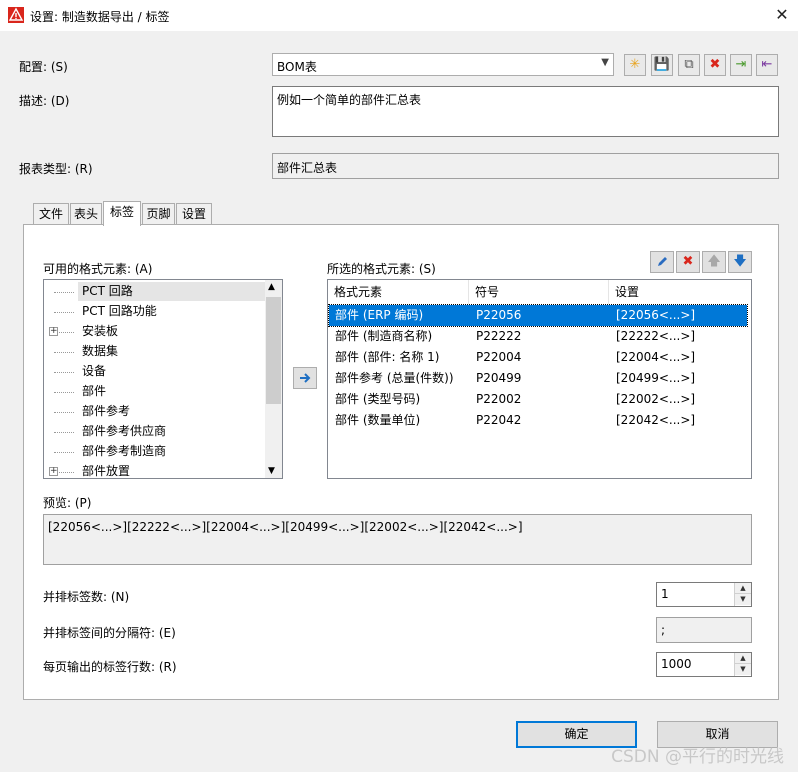 Image resolution: width=798 pixels, height=772 pixels. Describe the element at coordinates (379, 315) in the screenshot. I see `cell-element: 部件 (ERP 编码)` at that location.